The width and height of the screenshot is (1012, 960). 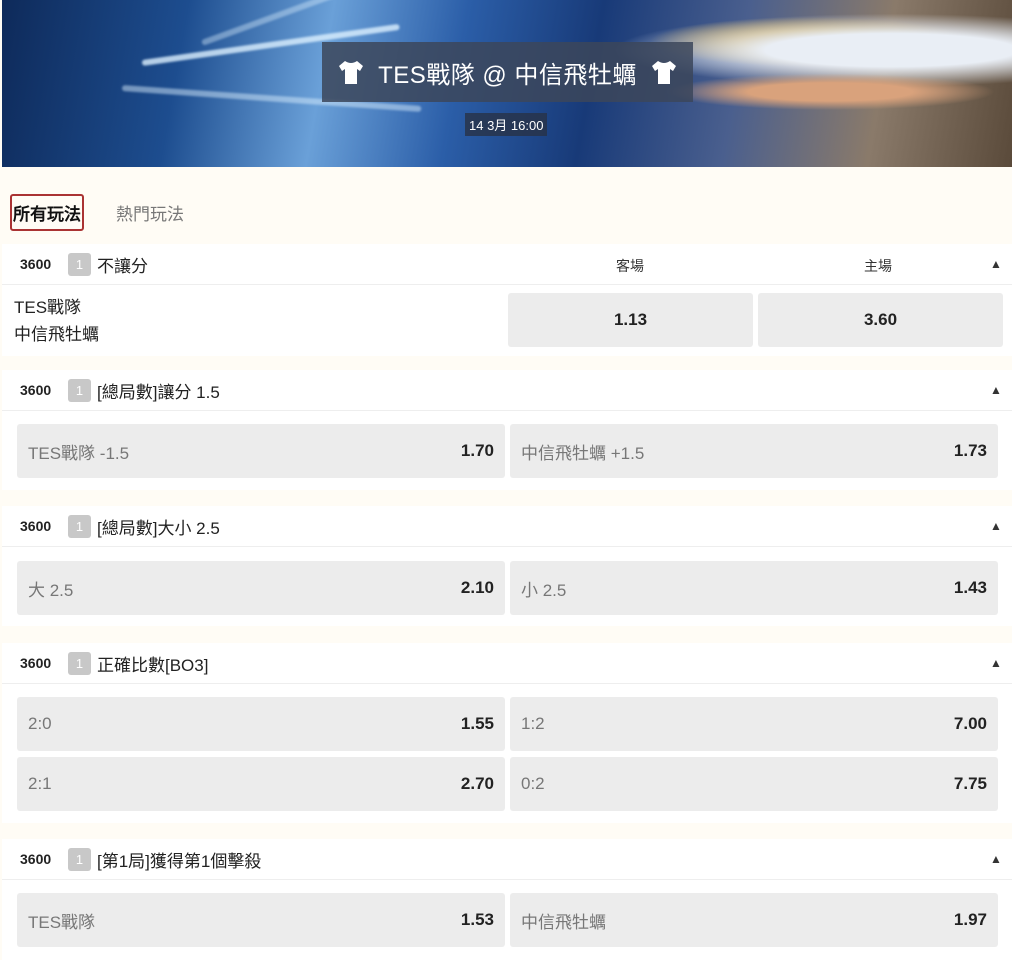 I want to click on odds-label: 2:0, so click(x=40, y=723).